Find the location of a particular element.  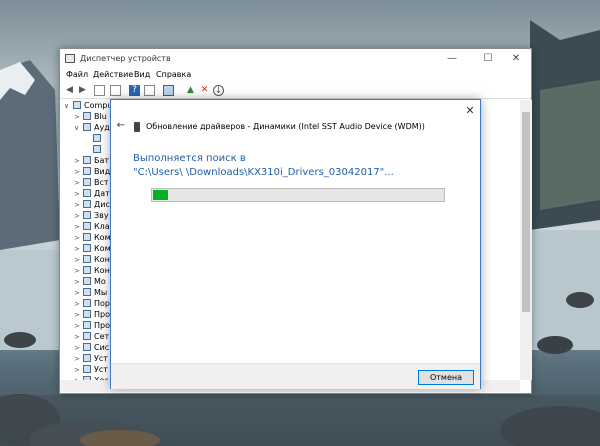

dialog-close-button: ✕ is located at coordinates (470, 111).